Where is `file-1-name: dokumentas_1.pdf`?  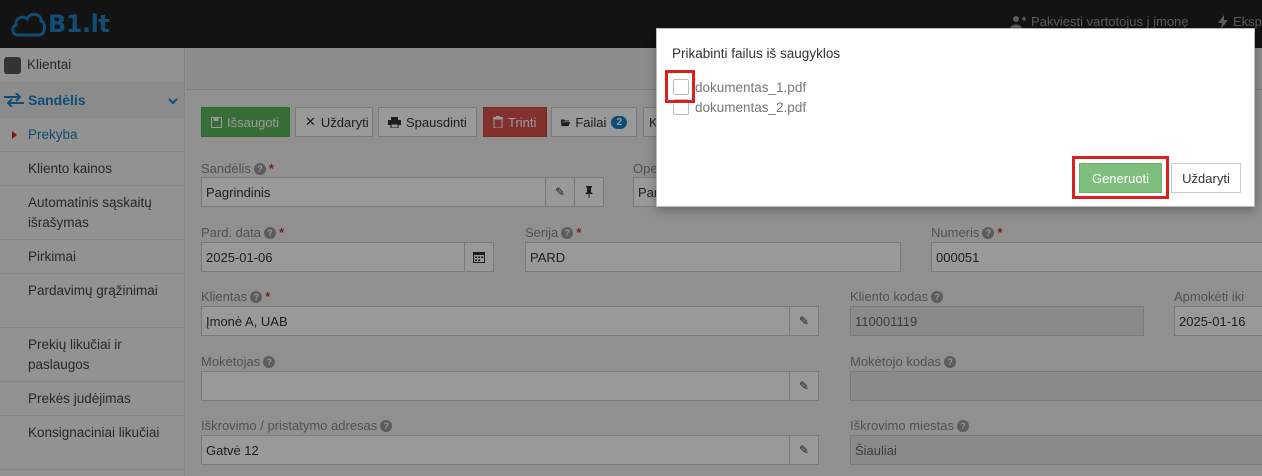 file-1-name: dokumentas_1.pdf is located at coordinates (751, 87).